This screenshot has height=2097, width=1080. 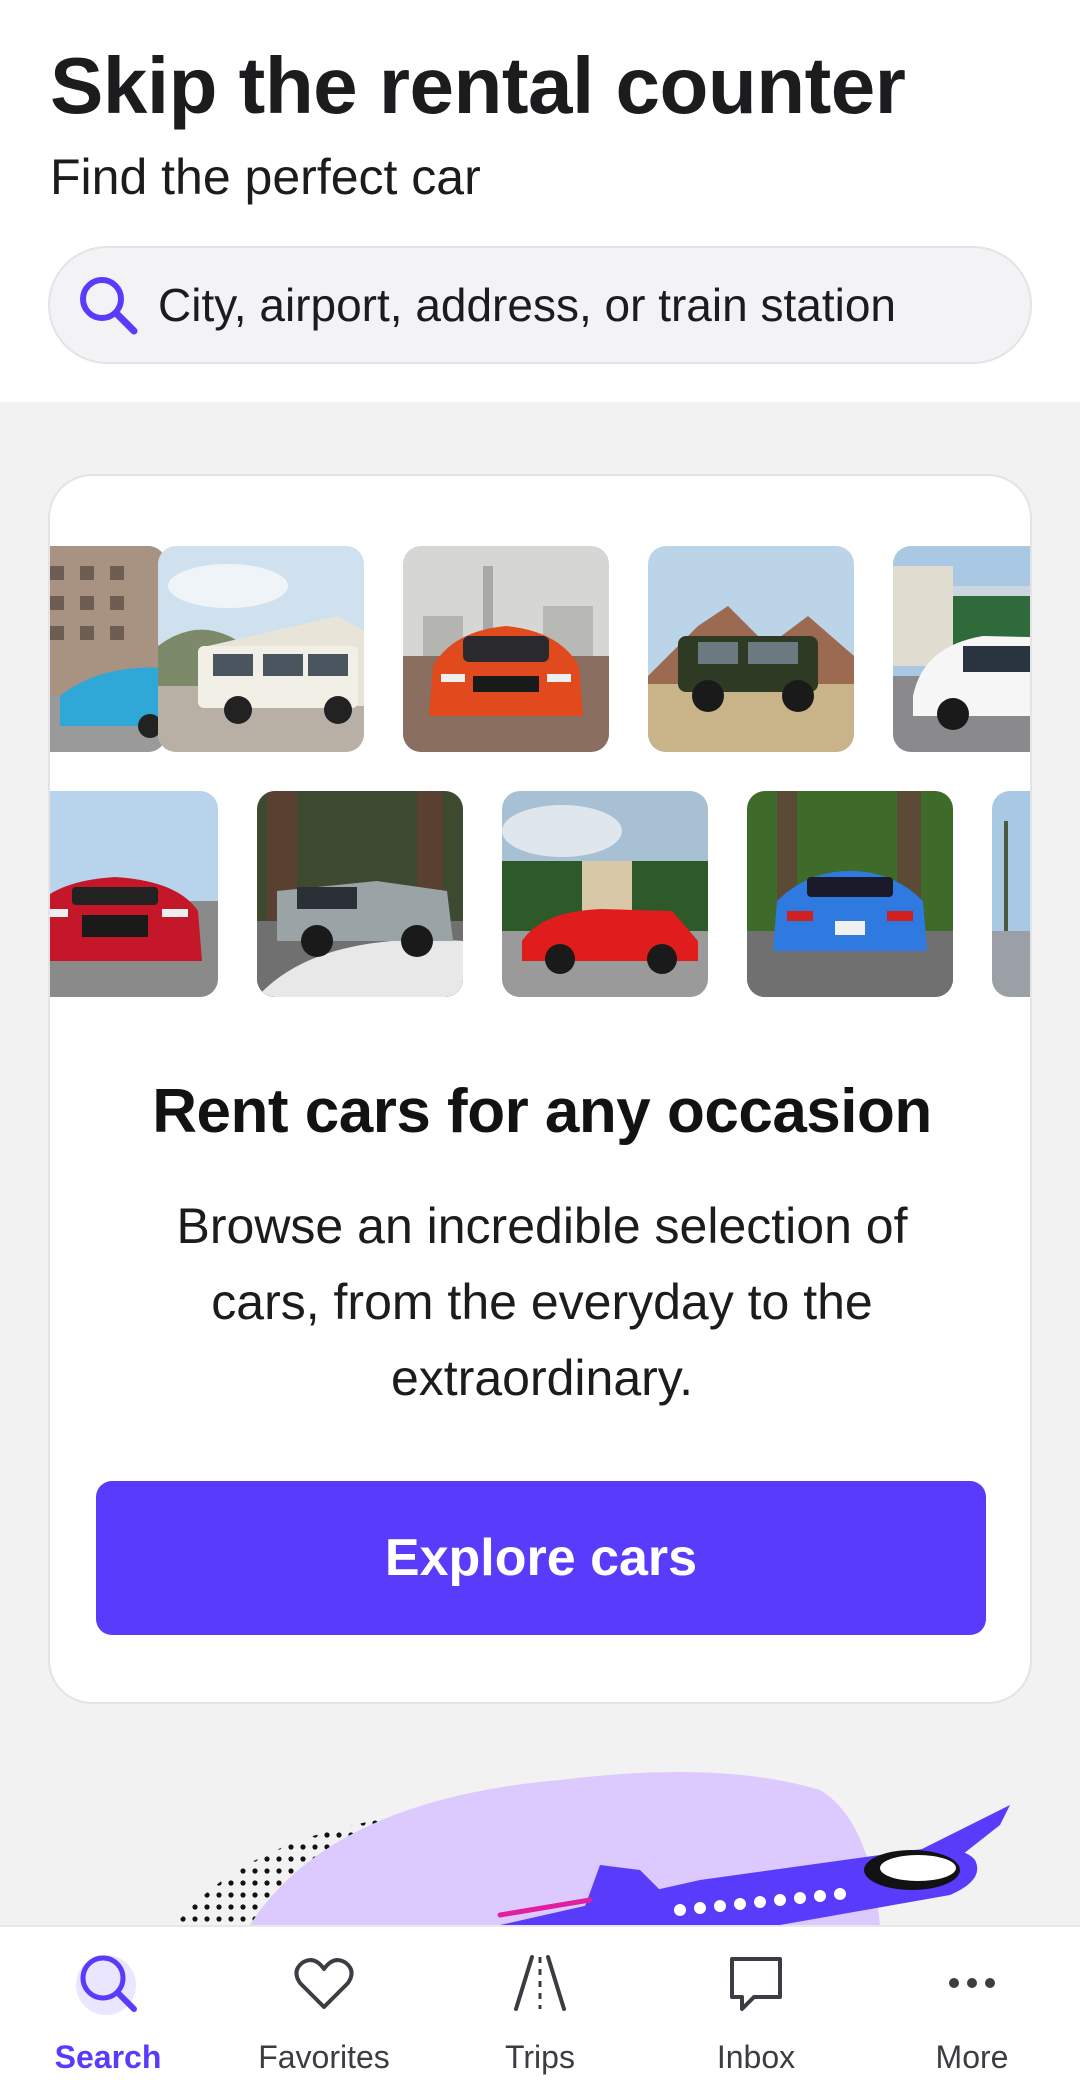 What do you see at coordinates (108, 2057) in the screenshot?
I see `nav-label-search: Search` at bounding box center [108, 2057].